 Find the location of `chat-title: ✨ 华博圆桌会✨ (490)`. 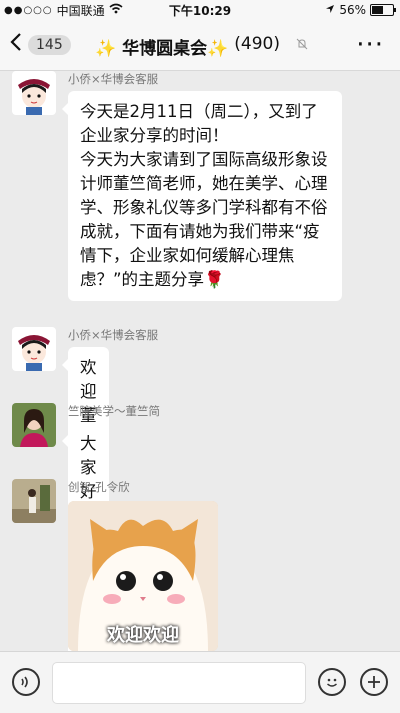

chat-title: ✨ 华博圆桌会✨ (490) is located at coordinates (187, 46).